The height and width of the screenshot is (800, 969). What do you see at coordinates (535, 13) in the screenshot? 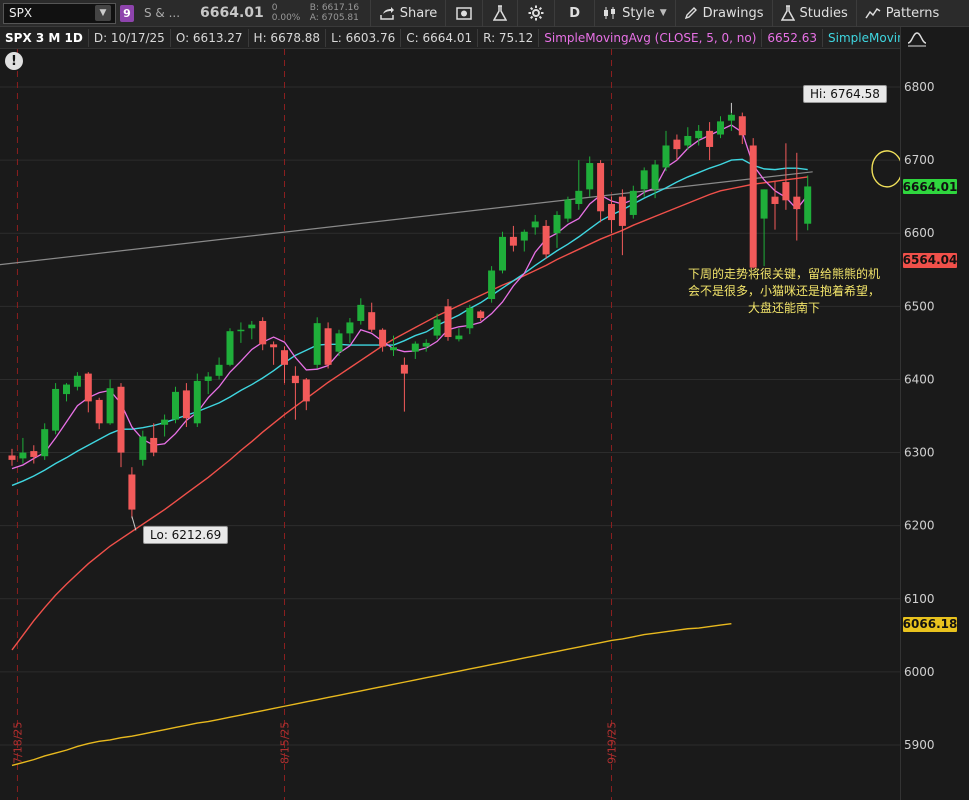
I see `settings-button` at bounding box center [535, 13].